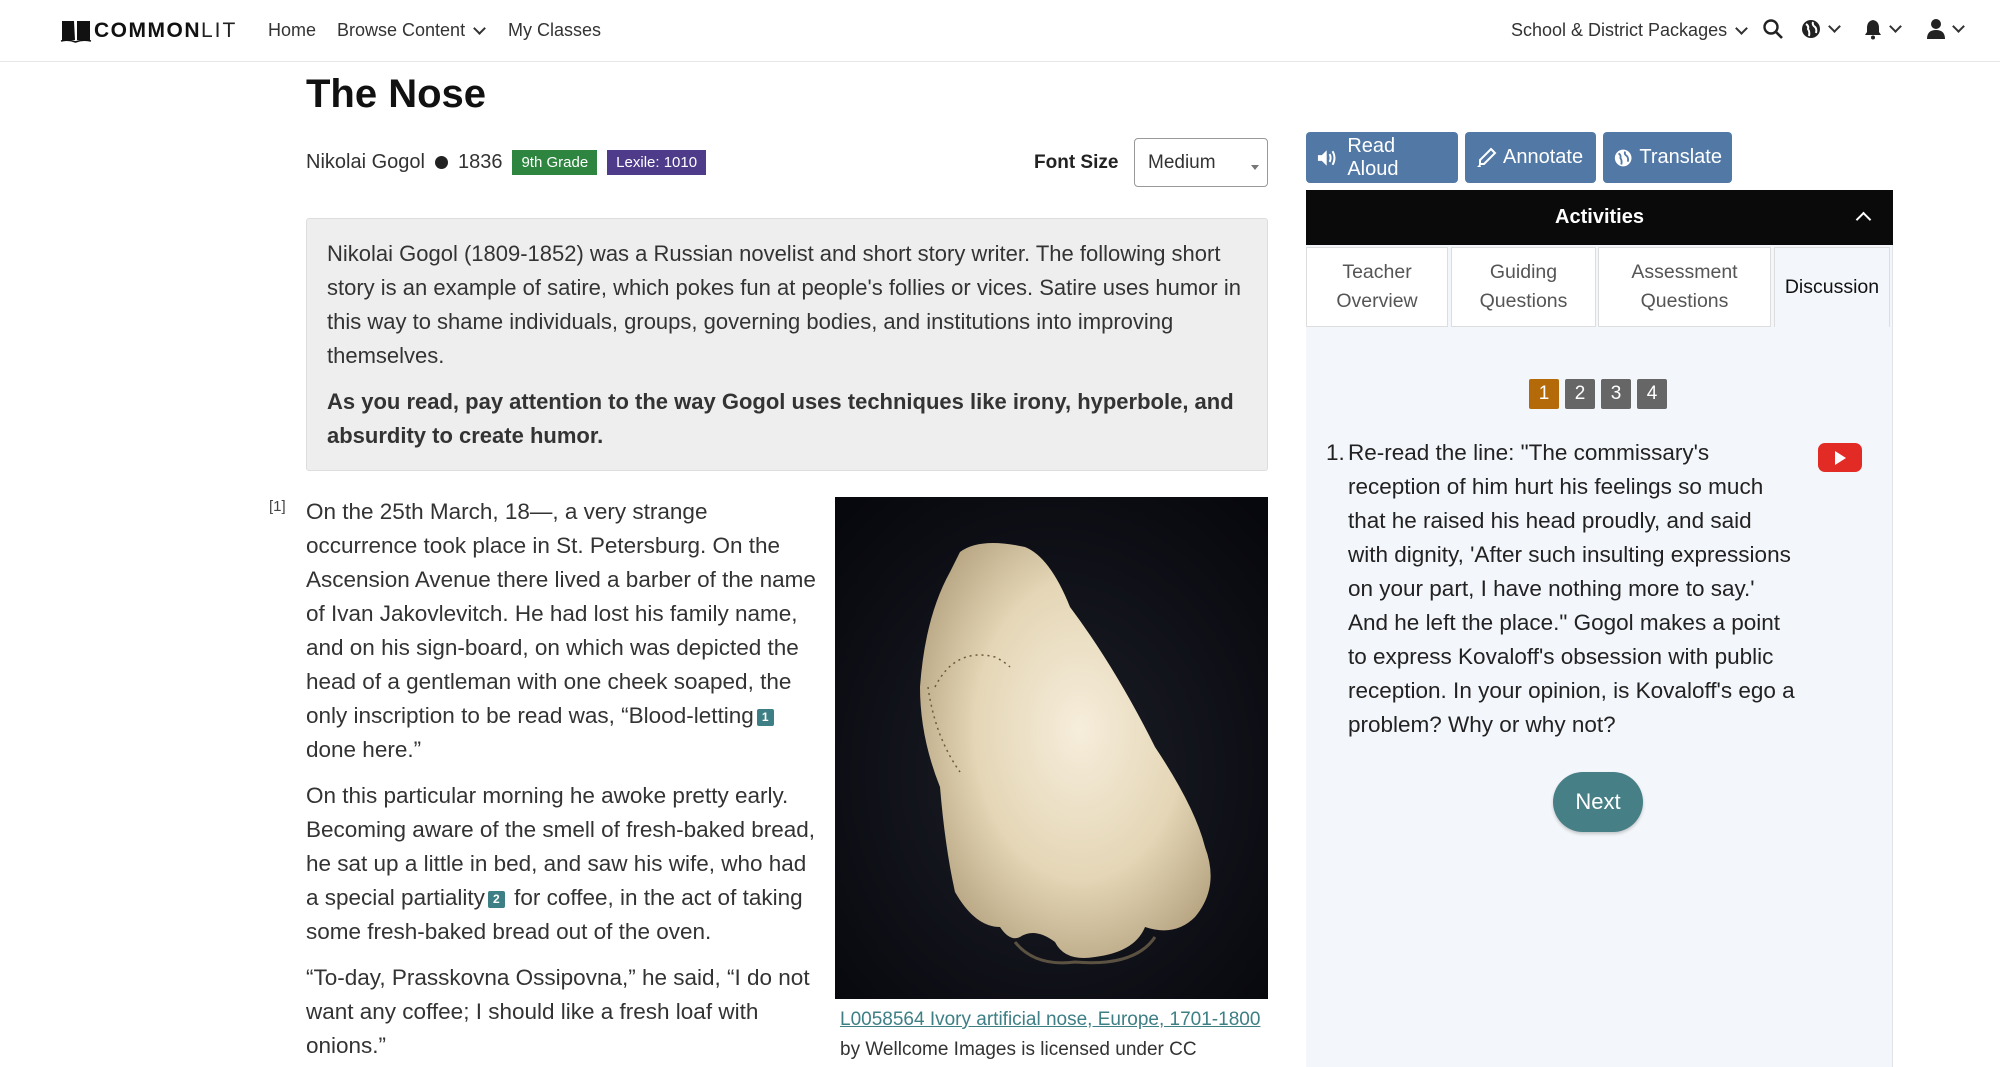 The image size is (2000, 1067). What do you see at coordinates (219, 30) in the screenshot?
I see `logo-text-light: LIT` at bounding box center [219, 30].